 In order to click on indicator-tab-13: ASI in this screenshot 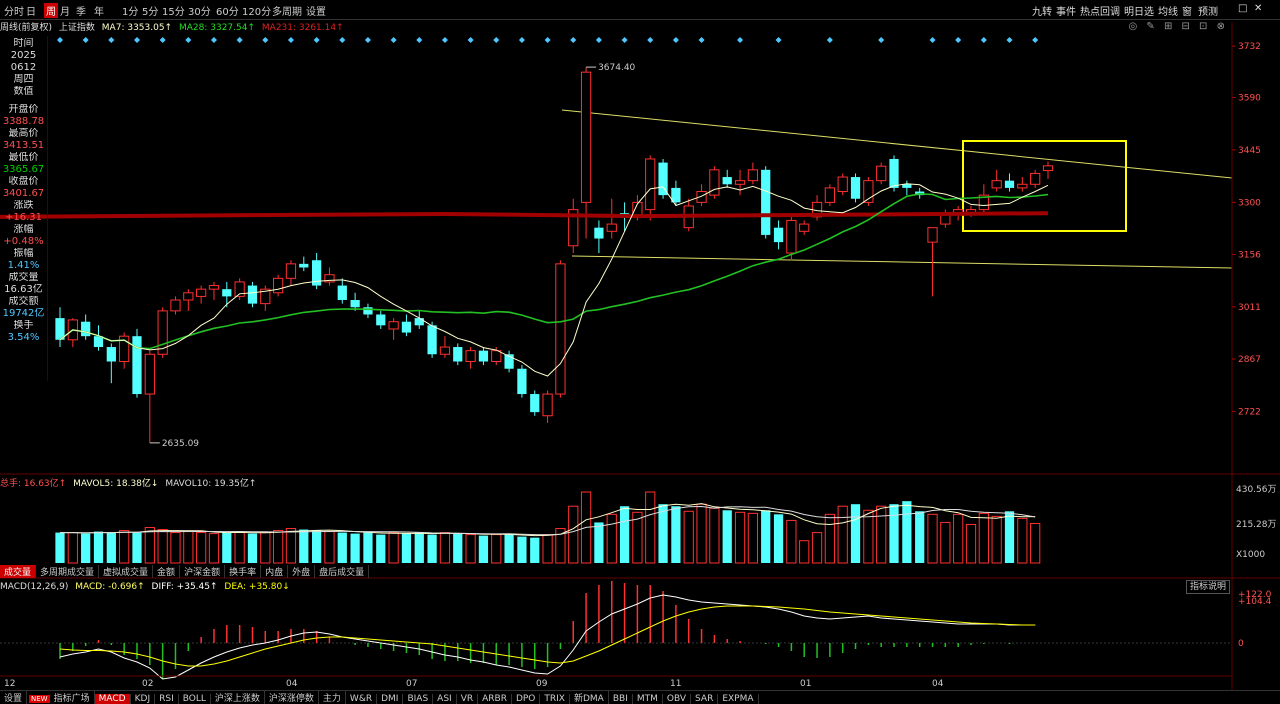, I will do `click(445, 699)`.